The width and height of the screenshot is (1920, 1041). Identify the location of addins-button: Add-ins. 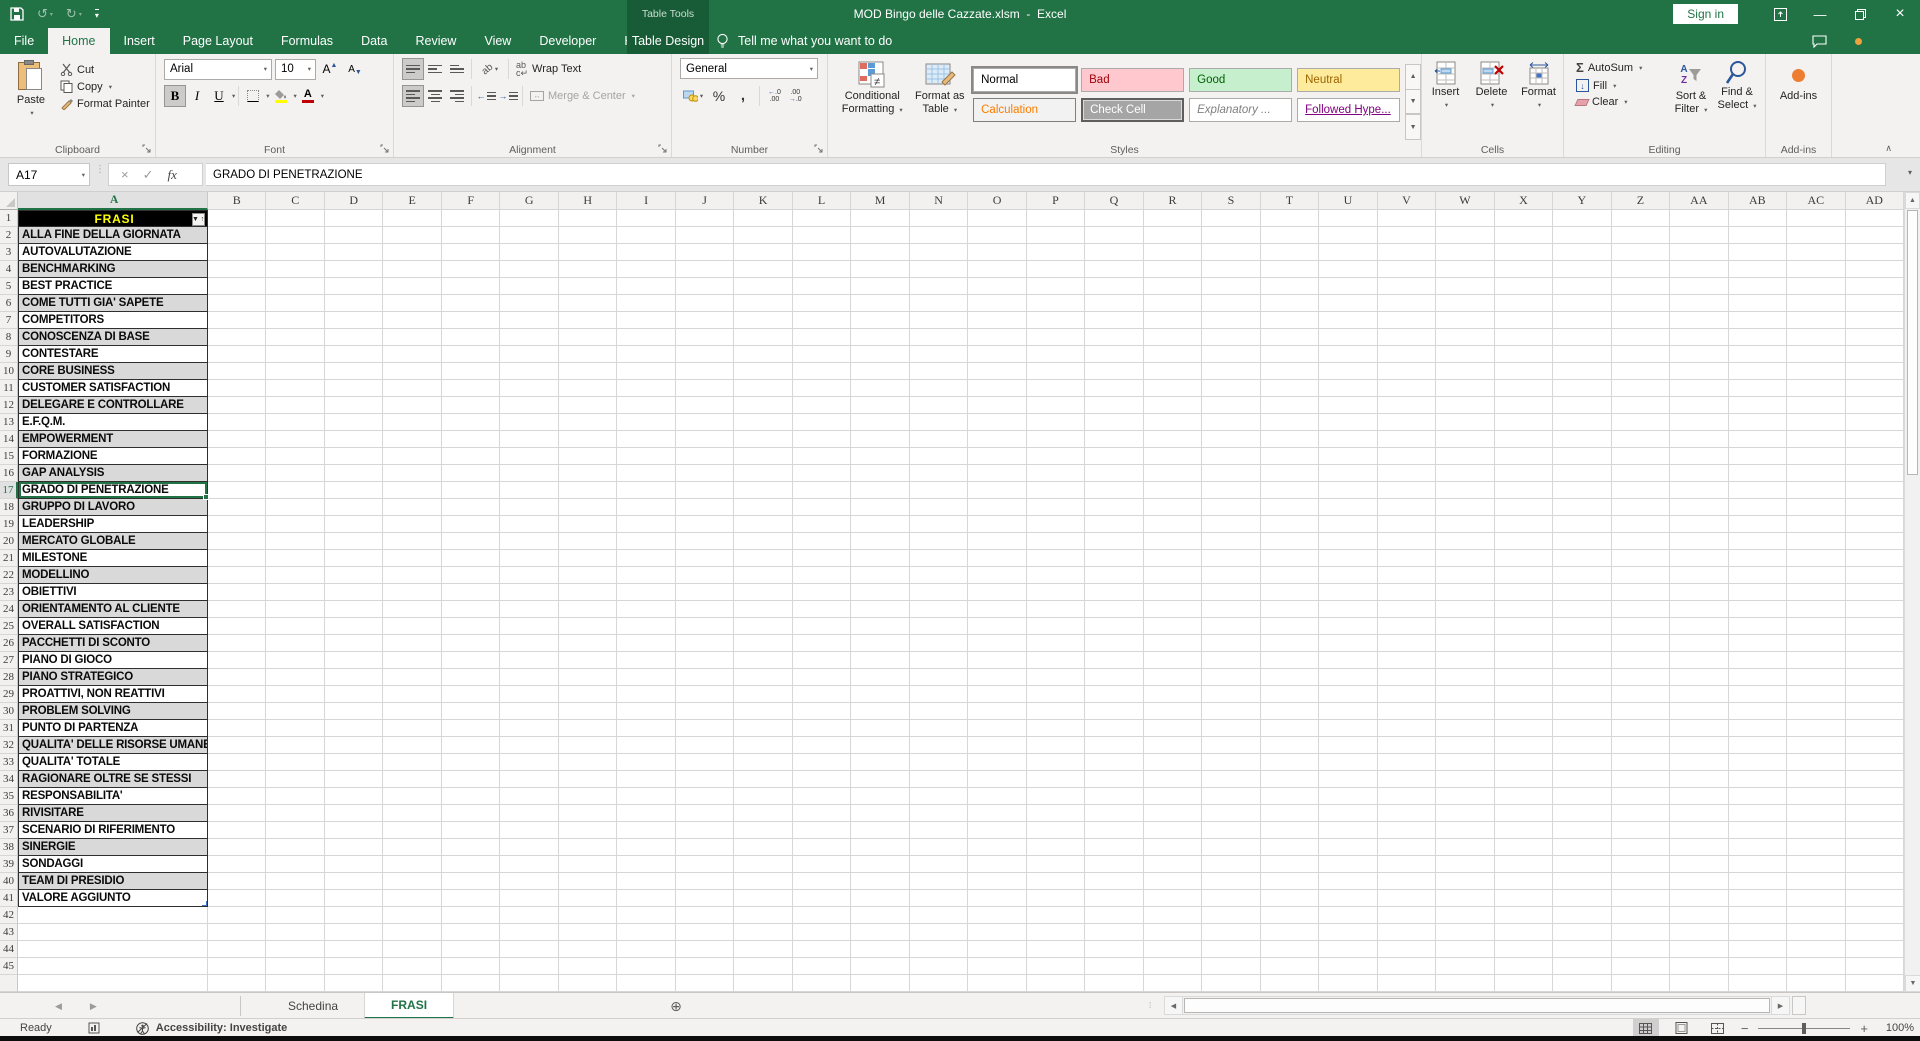
(1799, 80).